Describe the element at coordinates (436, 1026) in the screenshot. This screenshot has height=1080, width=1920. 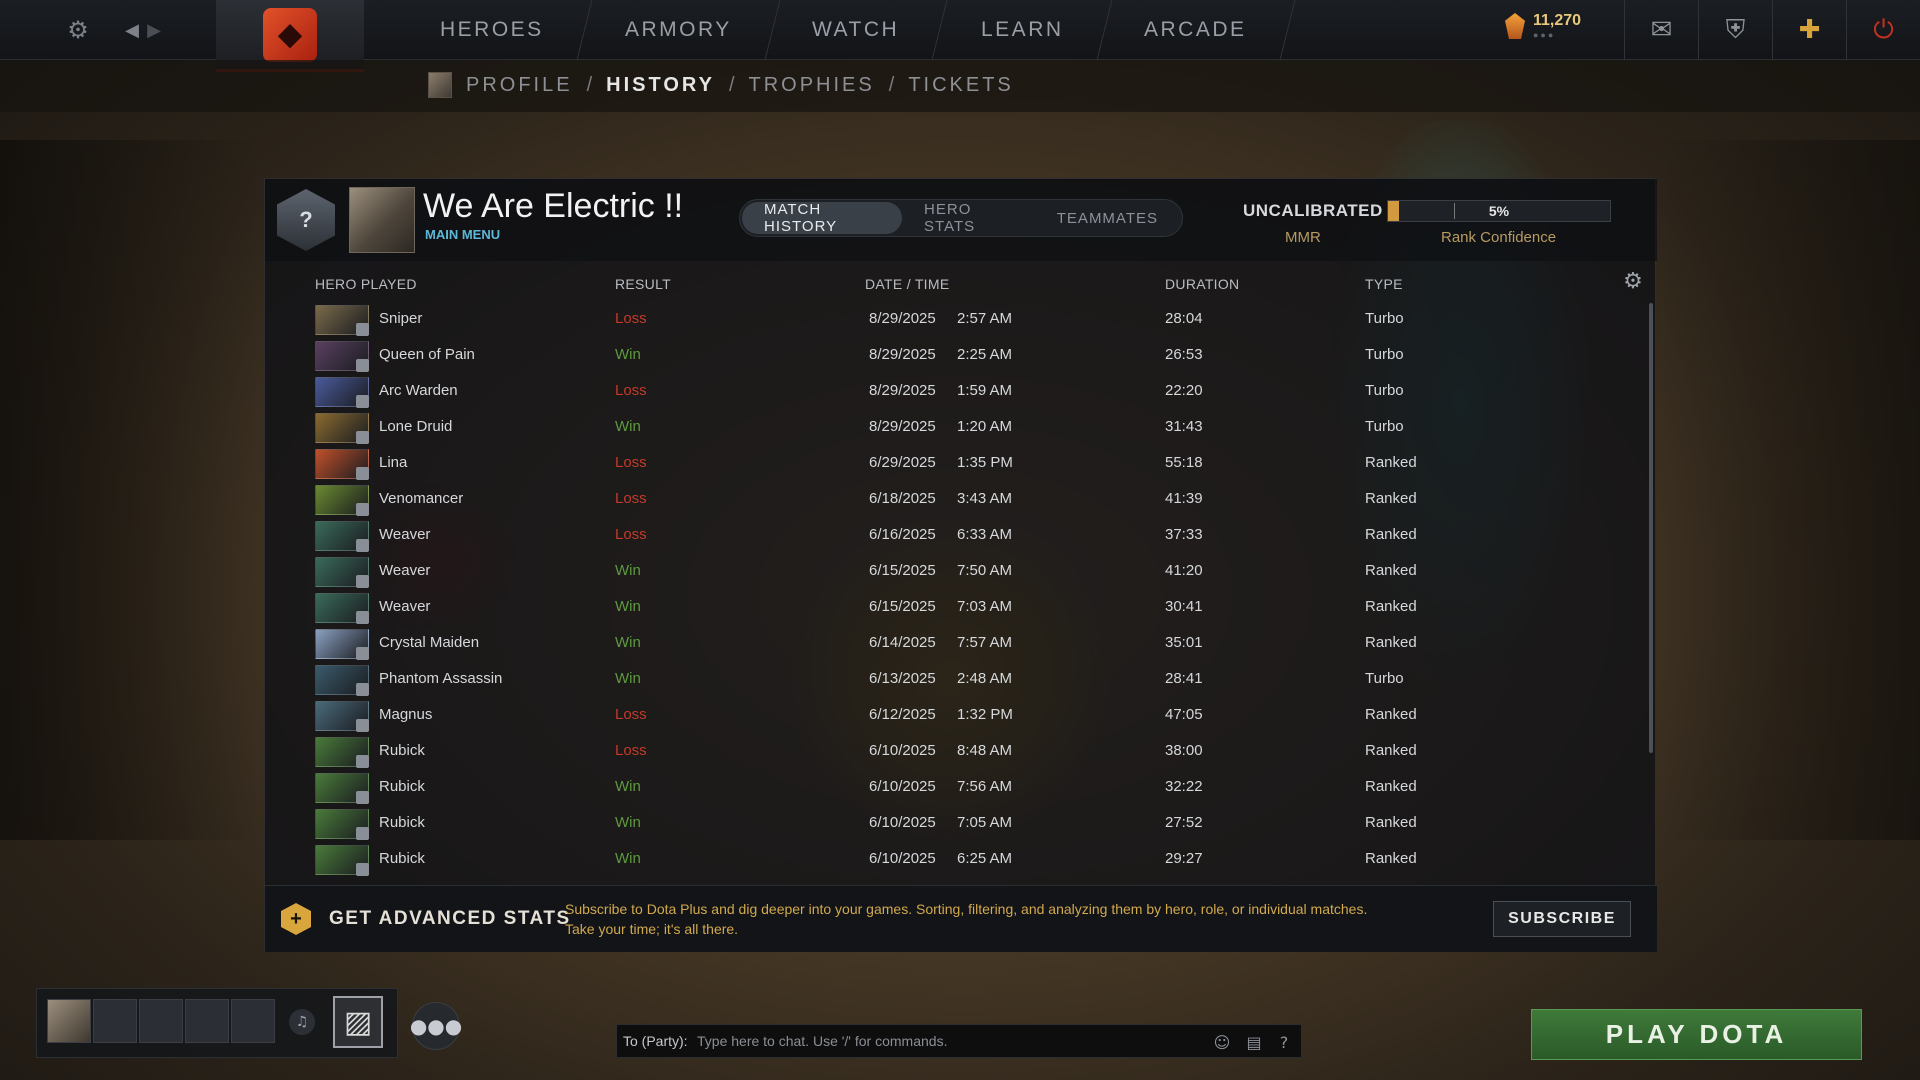
I see `party-finder-icon: ●●●` at that location.